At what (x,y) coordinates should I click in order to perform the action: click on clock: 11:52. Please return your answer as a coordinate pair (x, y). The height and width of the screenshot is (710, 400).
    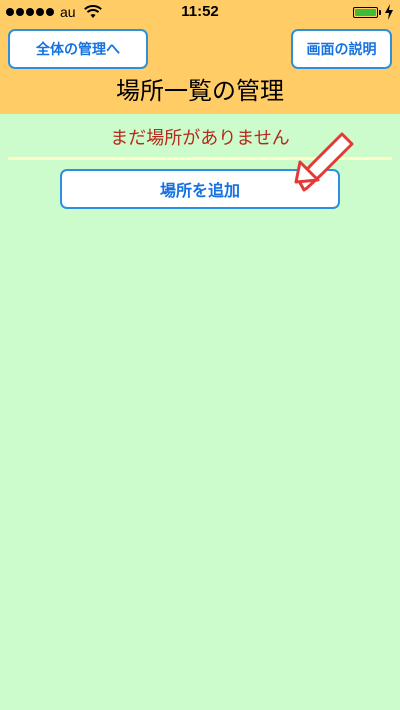
    Looking at the image, I should click on (200, 11).